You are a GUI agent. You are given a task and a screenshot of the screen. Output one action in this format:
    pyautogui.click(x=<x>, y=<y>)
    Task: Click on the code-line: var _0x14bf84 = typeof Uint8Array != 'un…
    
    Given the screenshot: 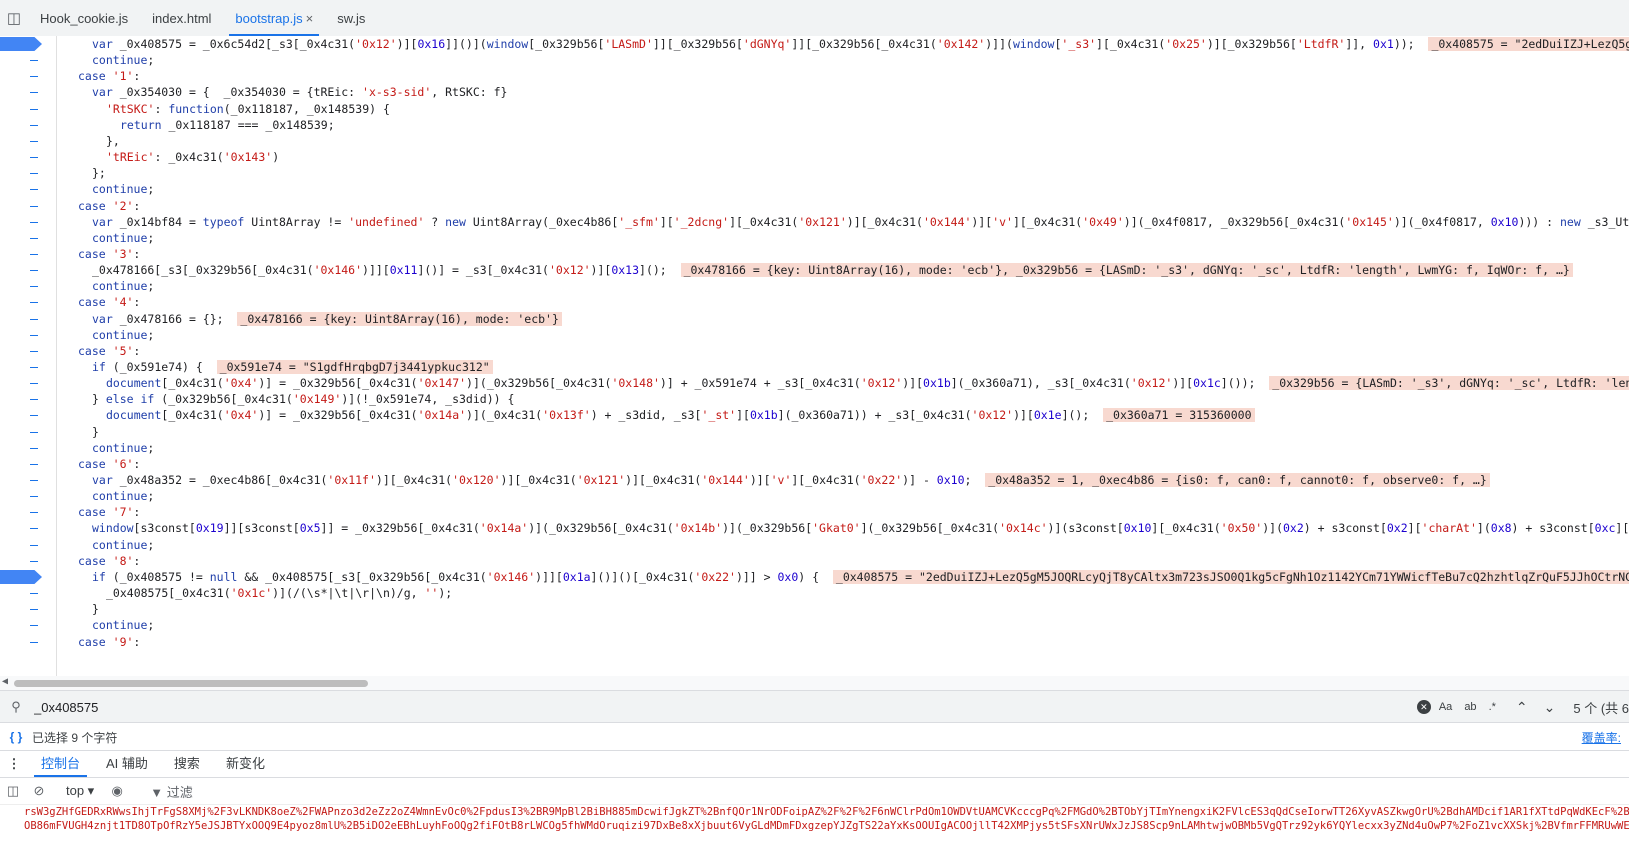 What is the action you would take?
    pyautogui.click(x=860, y=222)
    